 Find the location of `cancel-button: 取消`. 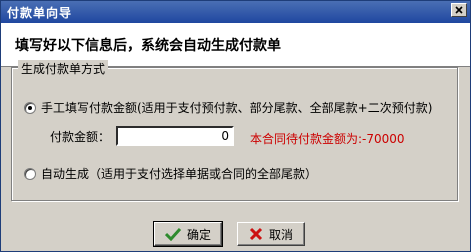

cancel-button: 取消 is located at coordinates (271, 234).